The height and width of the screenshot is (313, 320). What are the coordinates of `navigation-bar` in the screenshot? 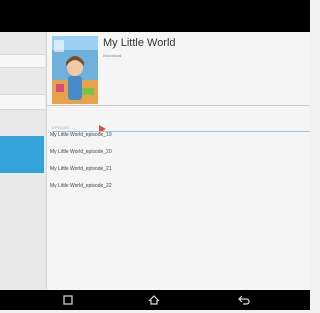 It's located at (155, 300).